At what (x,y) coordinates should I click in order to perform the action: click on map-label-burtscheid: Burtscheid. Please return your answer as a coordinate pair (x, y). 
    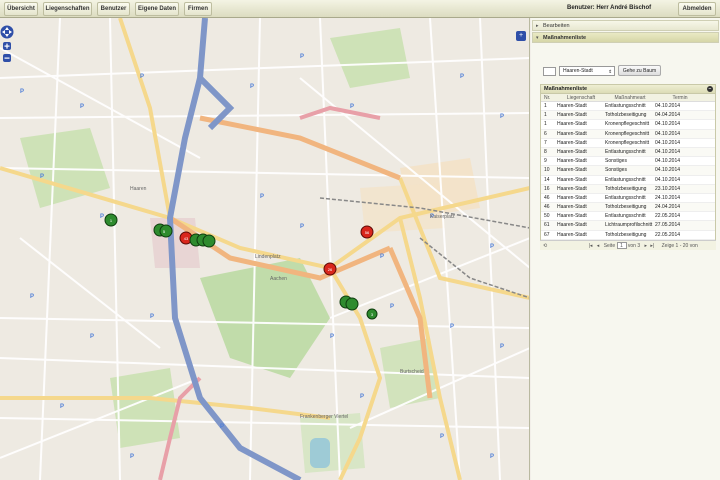
    Looking at the image, I should click on (412, 372).